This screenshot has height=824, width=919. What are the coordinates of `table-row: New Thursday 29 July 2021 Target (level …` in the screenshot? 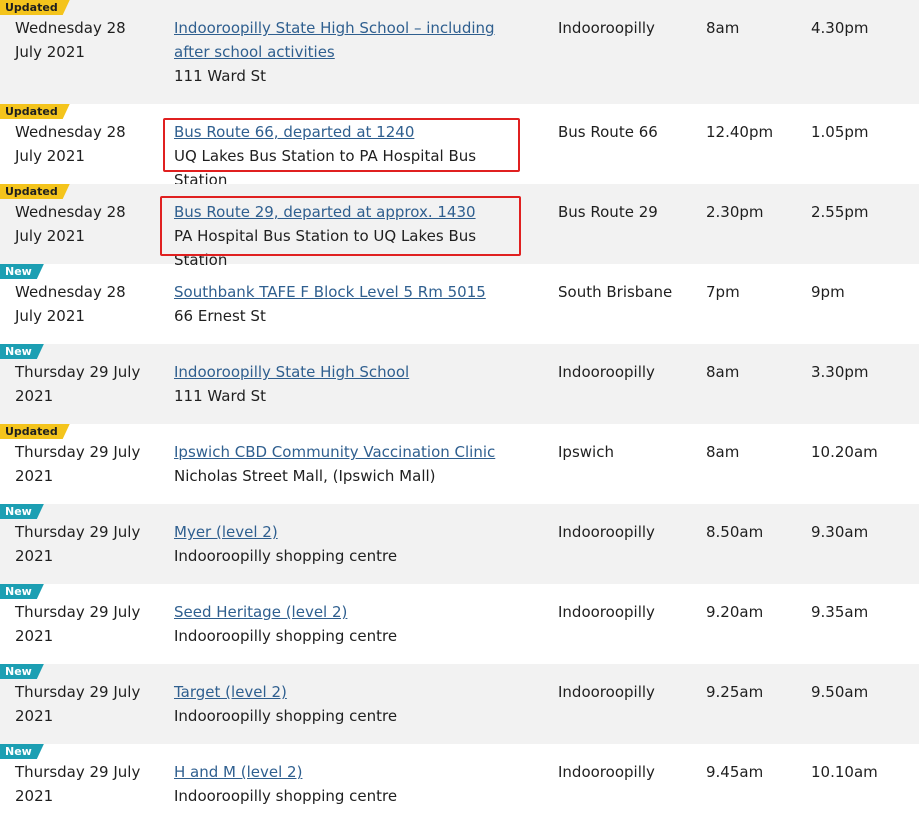 It's located at (459, 704).